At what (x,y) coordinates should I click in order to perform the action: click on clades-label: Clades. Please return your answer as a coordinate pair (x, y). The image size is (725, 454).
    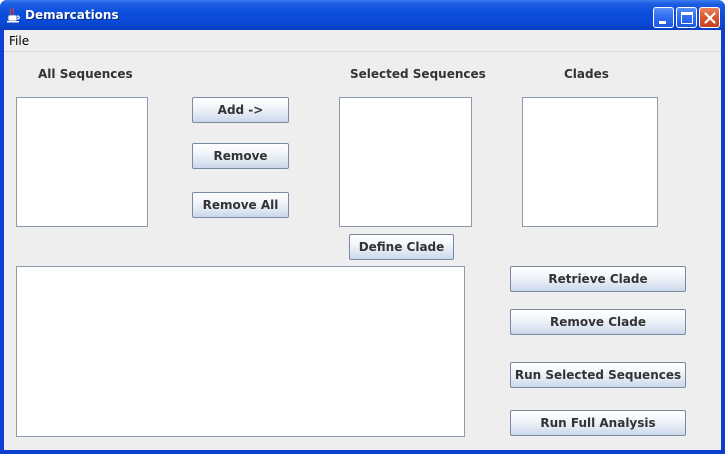
    Looking at the image, I should click on (586, 74).